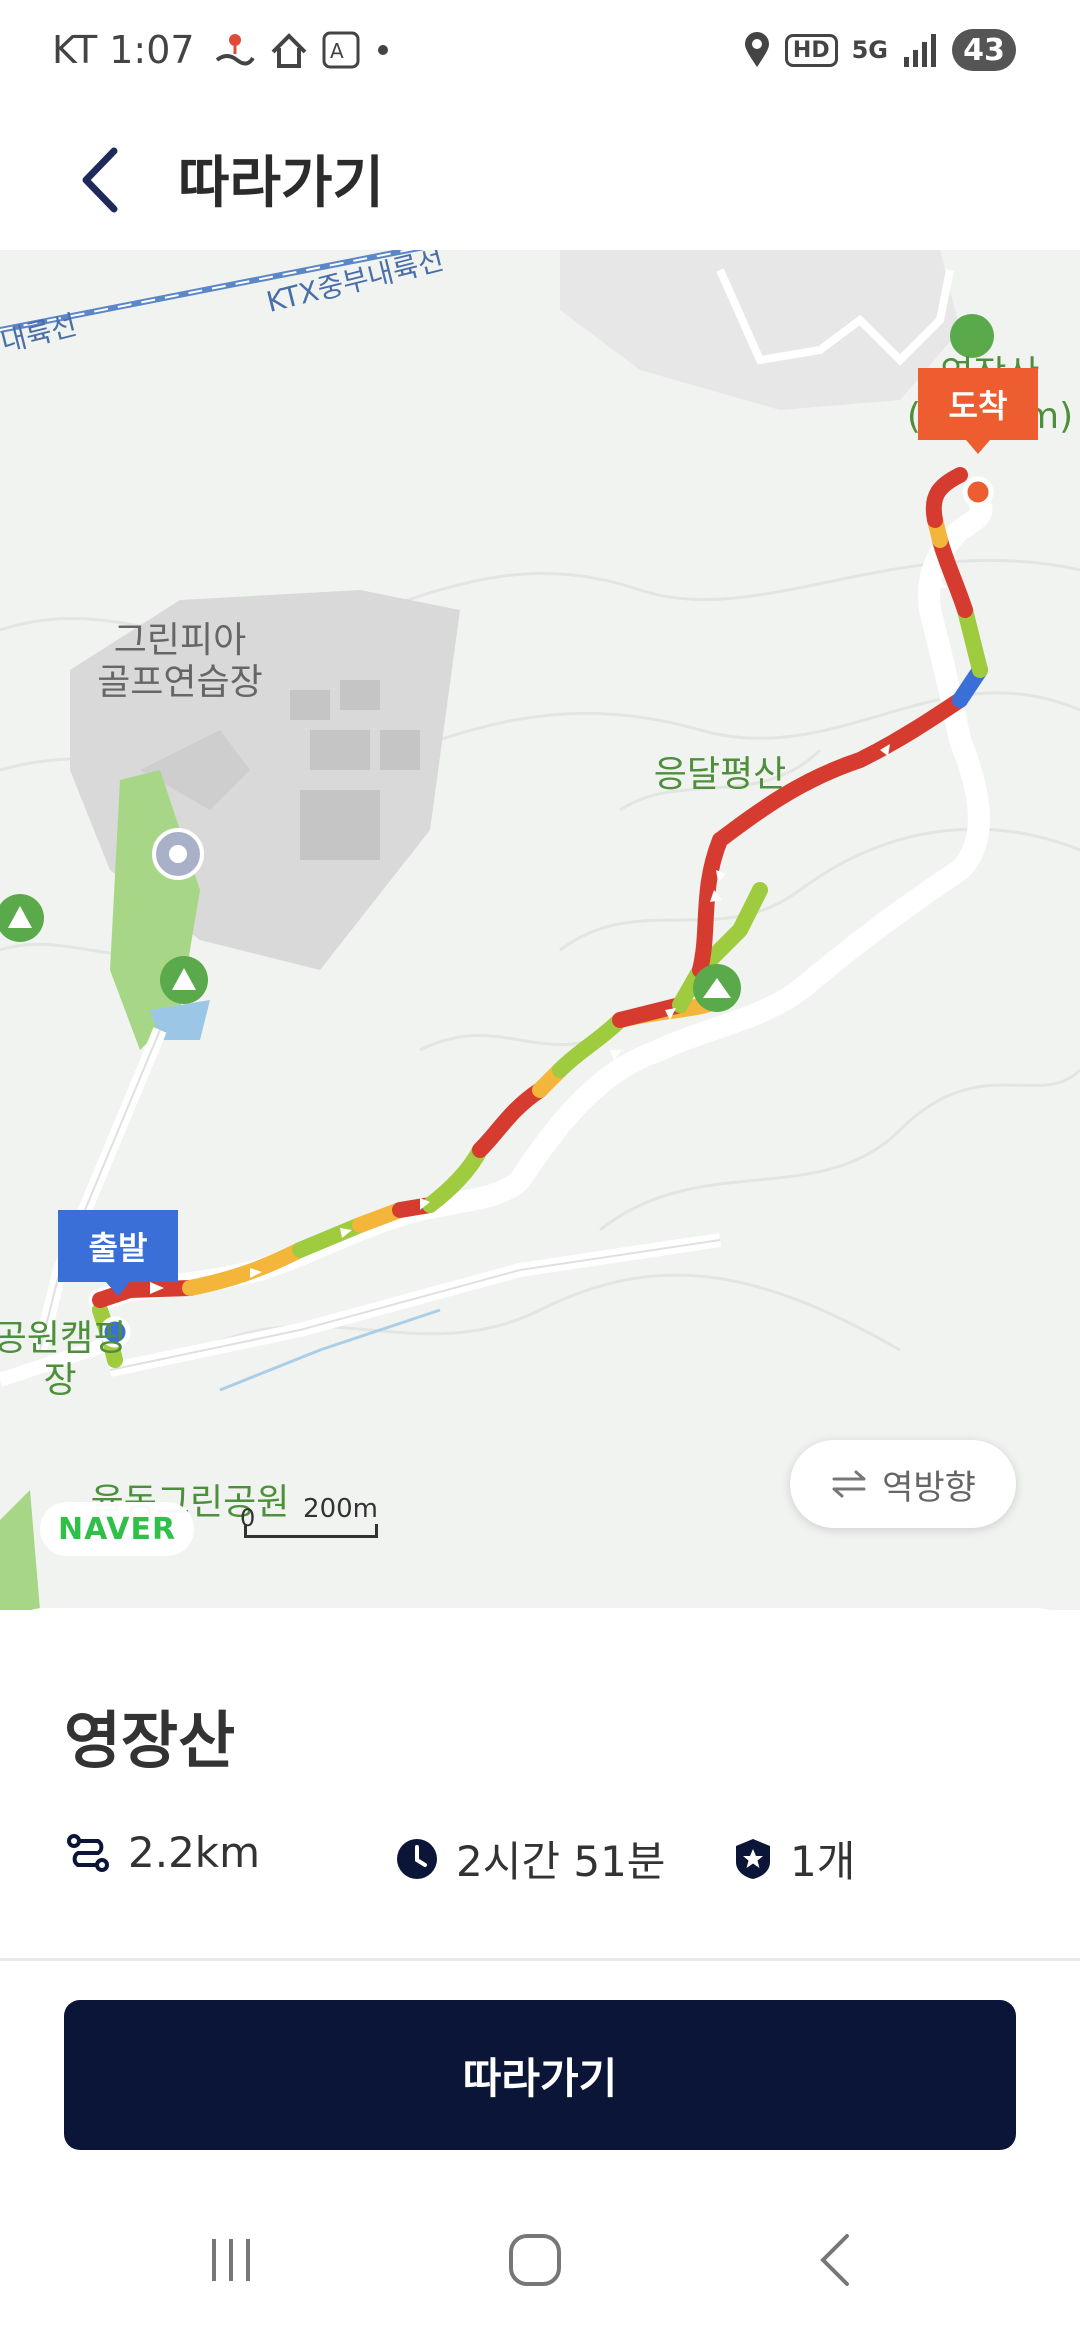 The image size is (1080, 2340). What do you see at coordinates (340, 1509) in the screenshot?
I see `scale-label: 200m` at bounding box center [340, 1509].